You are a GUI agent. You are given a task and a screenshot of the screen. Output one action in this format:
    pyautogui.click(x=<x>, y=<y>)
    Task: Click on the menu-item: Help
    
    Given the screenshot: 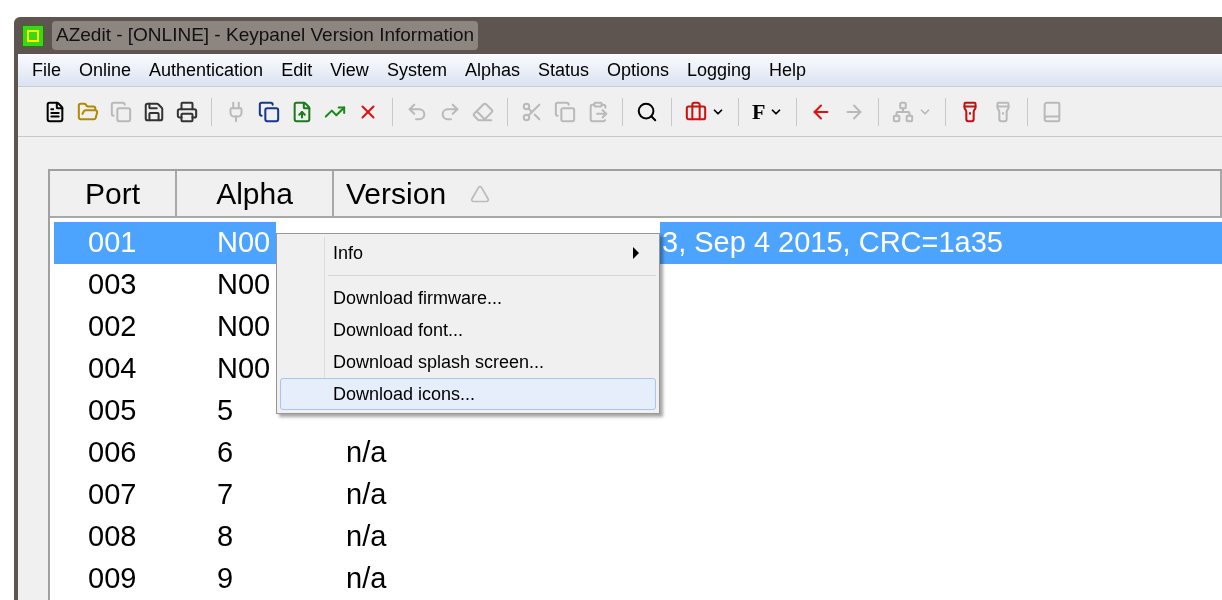 What is the action you would take?
    pyautogui.click(x=788, y=70)
    